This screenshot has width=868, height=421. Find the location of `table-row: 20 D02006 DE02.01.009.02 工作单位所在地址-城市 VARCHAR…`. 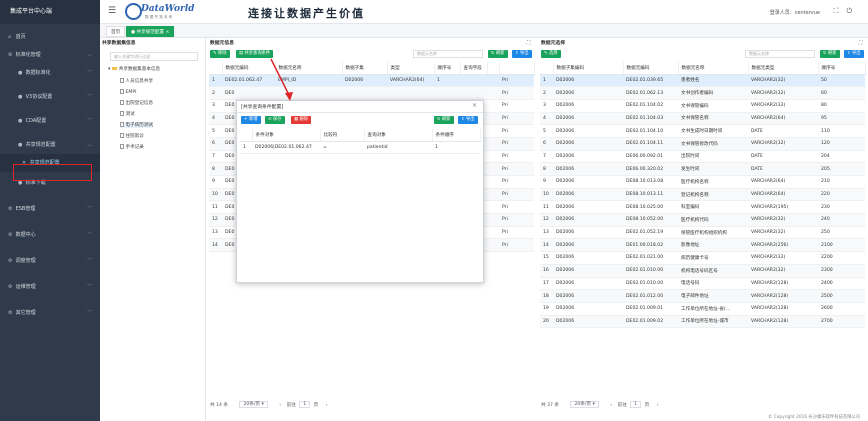

table-row: 20 D02006 DE02.01.009.02 工作单位所在地址-城市 VARCHAR… is located at coordinates (702, 322).